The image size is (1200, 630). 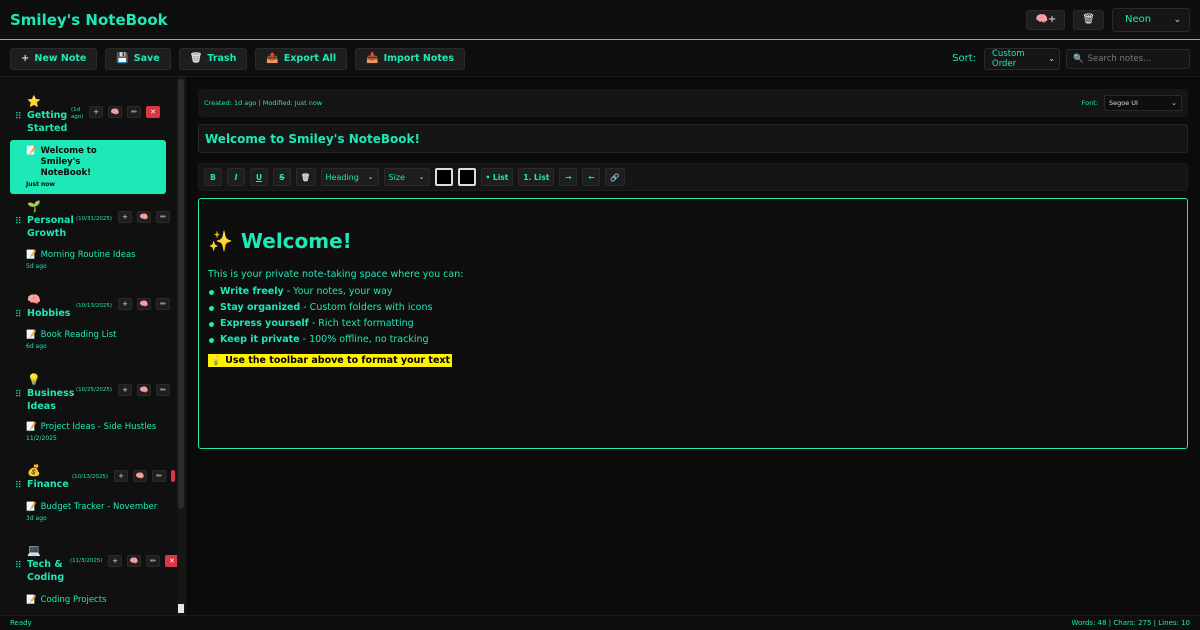 I want to click on import-notes-button: 📥 Import Notes, so click(x=410, y=58).